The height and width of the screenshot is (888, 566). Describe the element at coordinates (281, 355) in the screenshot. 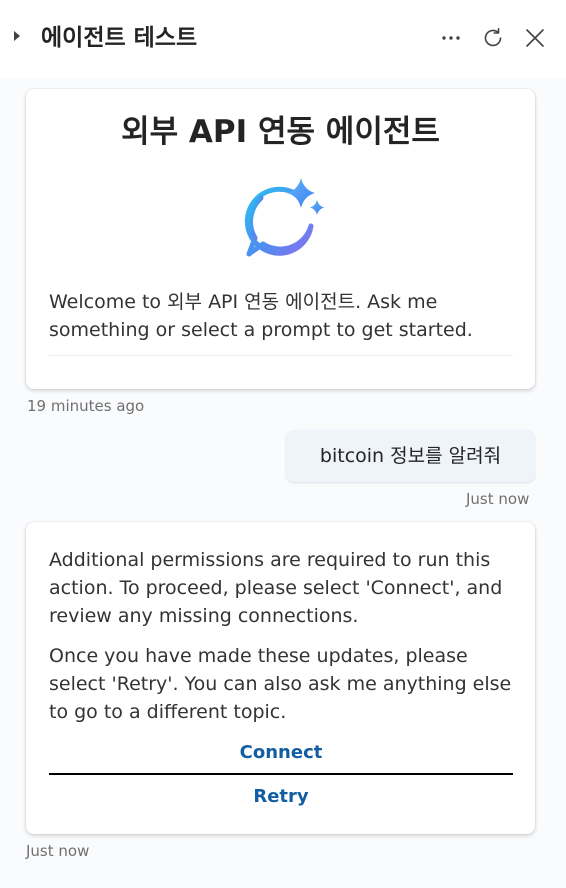

I see `divider` at that location.